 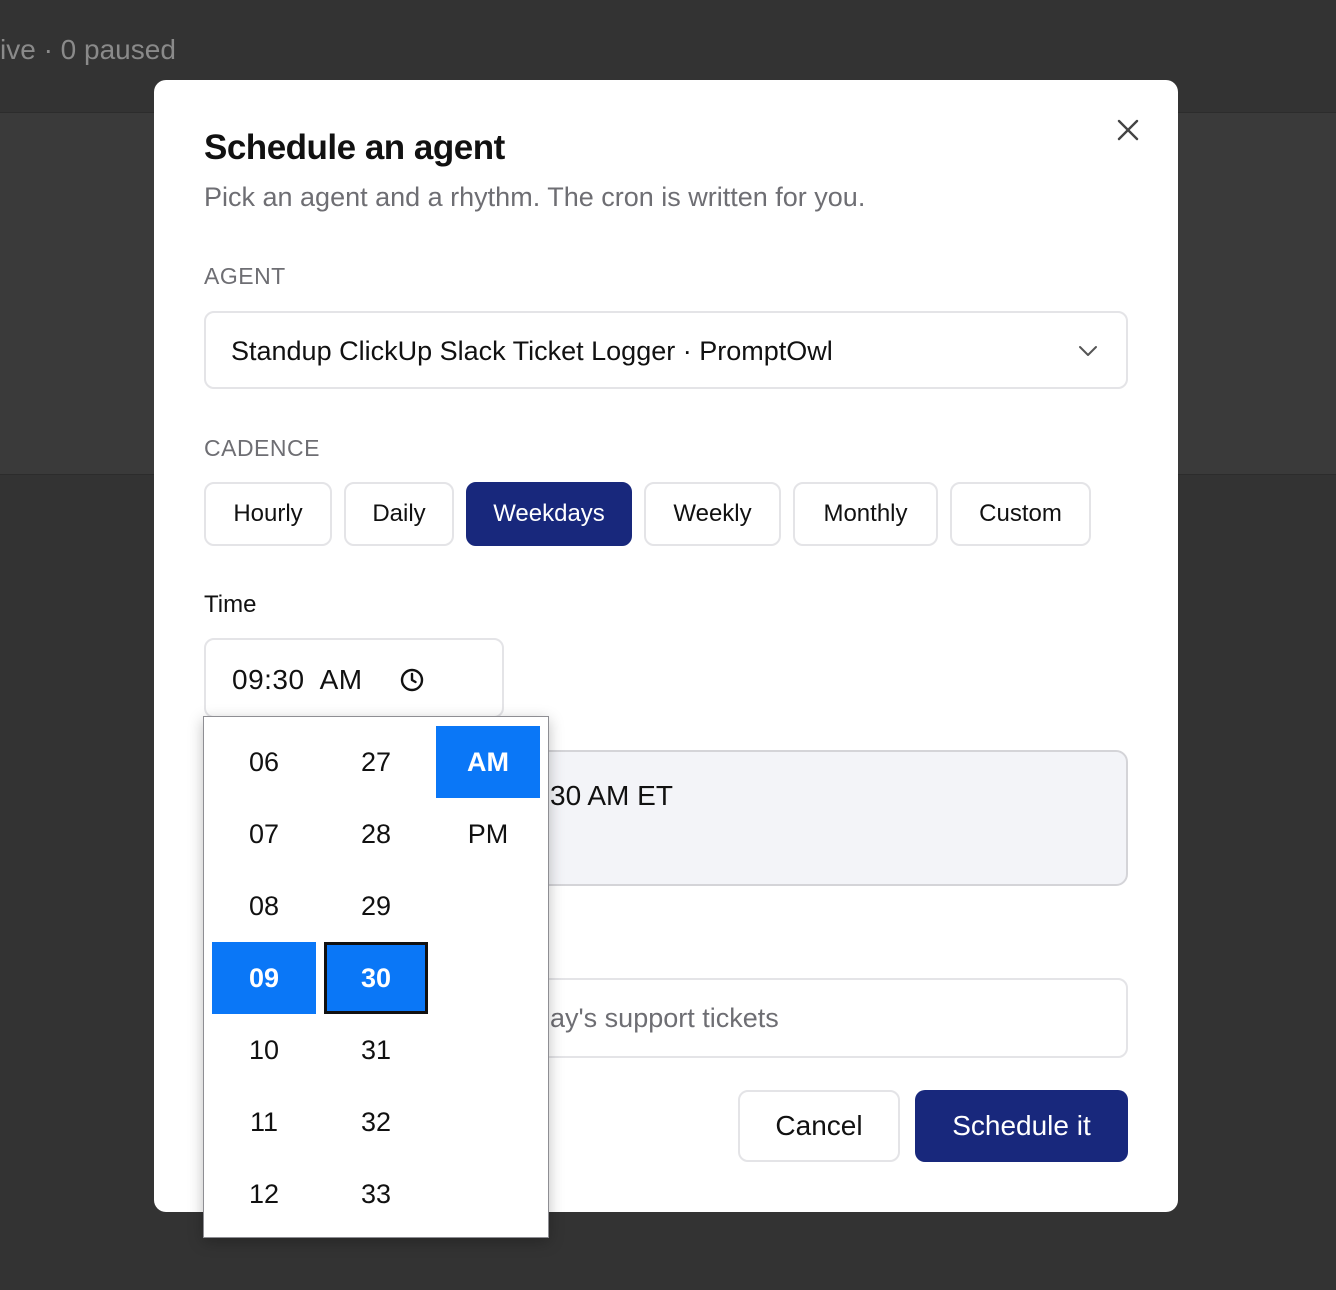 I want to click on picker-period-pm: PM, so click(x=488, y=834).